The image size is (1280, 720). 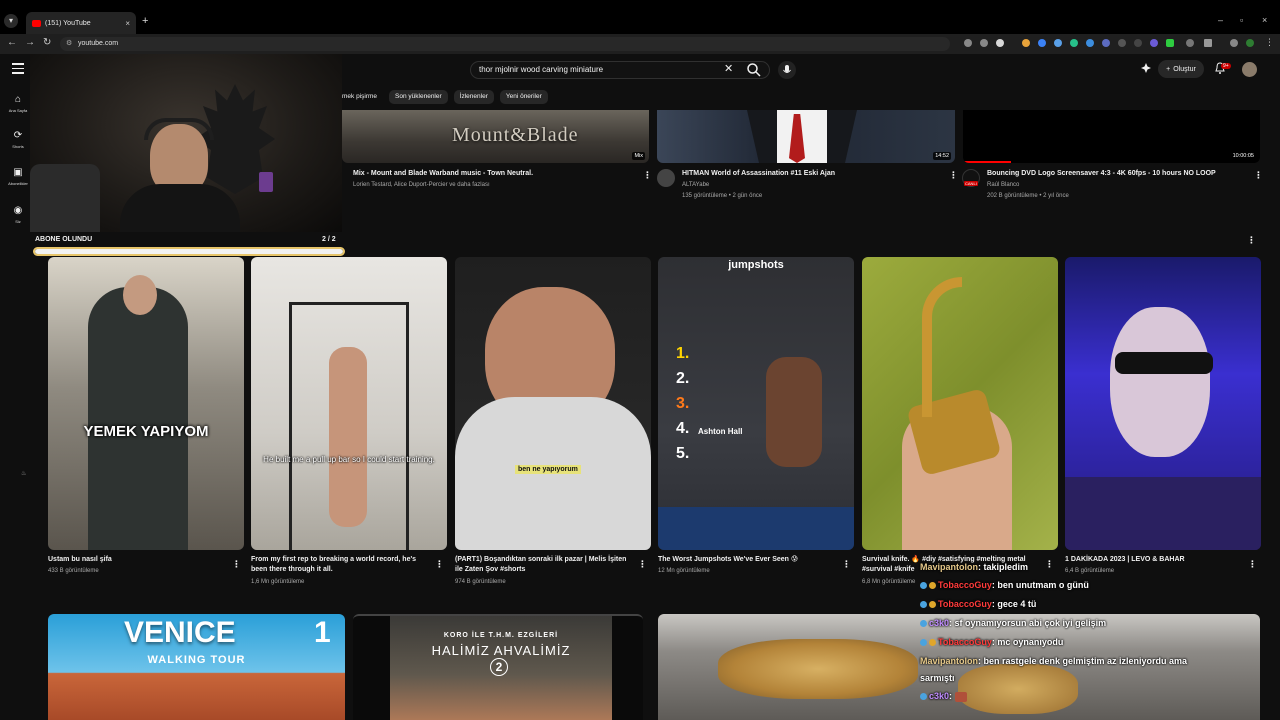 I want to click on video-thumbnail: Mount&Blade Mix, so click(x=495, y=136).